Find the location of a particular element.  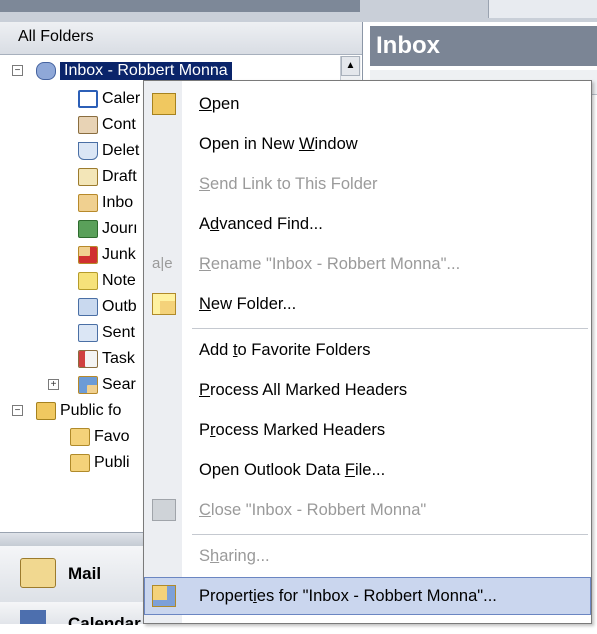

tree-item-outbox: Outb is located at coordinates (107, 307).